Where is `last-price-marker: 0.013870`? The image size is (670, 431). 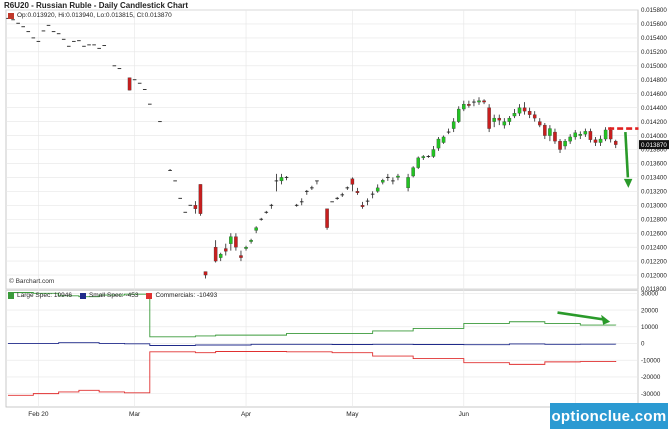 last-price-marker: 0.013870 is located at coordinates (654, 145).